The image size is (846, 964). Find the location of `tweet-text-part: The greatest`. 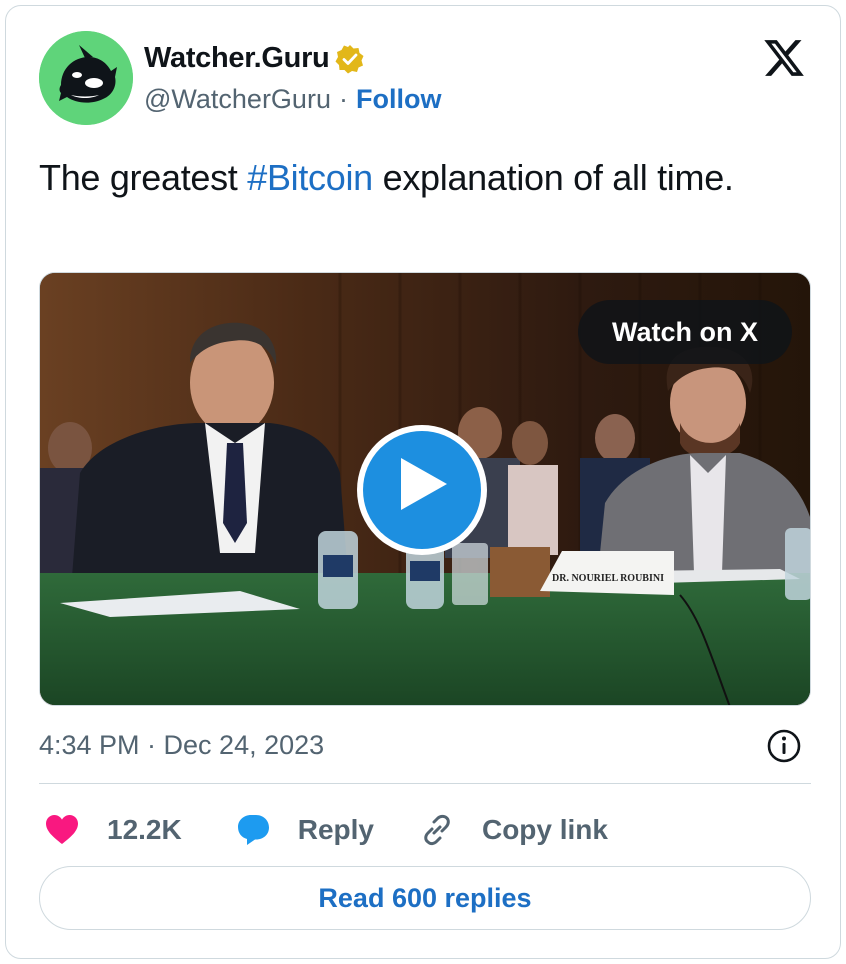

tweet-text-part: The greatest is located at coordinates (143, 177).